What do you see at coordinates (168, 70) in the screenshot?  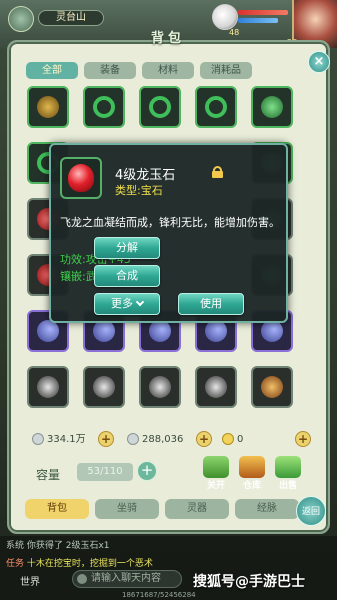 I see `tab-materials: 材料` at bounding box center [168, 70].